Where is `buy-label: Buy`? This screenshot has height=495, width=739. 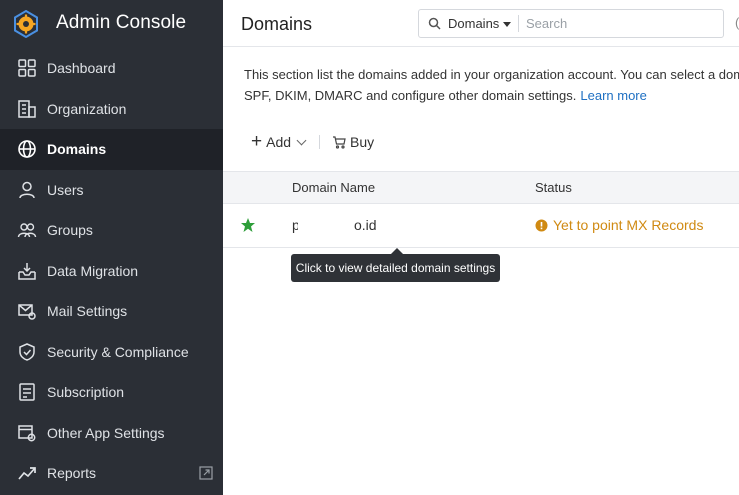 buy-label: Buy is located at coordinates (362, 142).